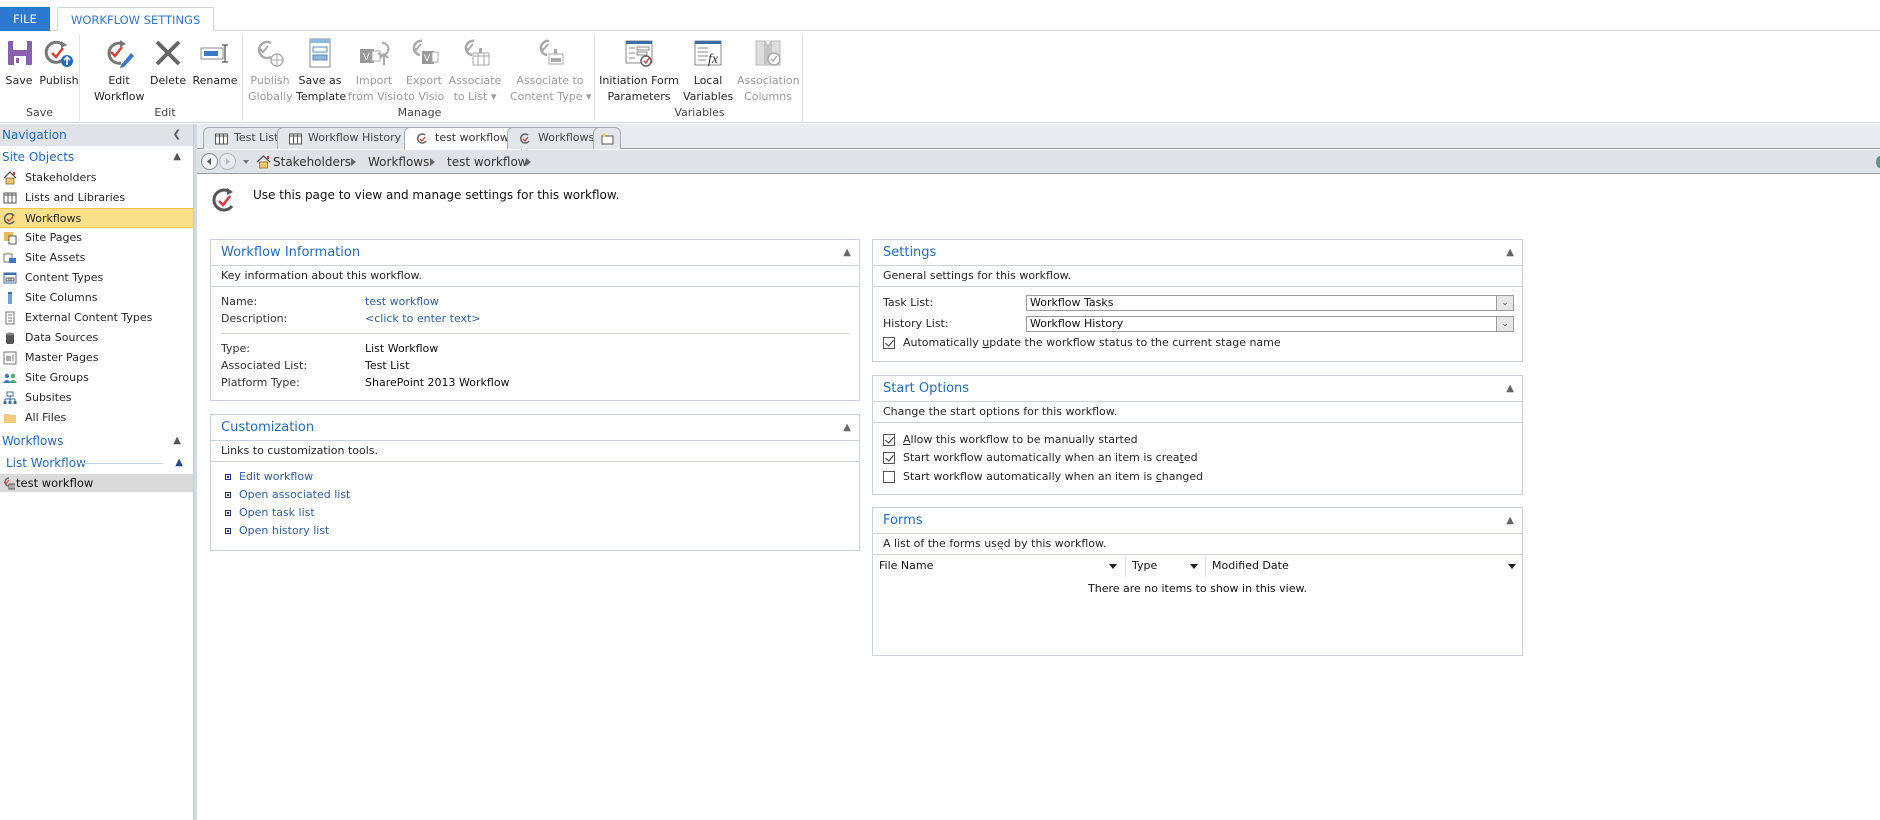 The image size is (1880, 820). I want to click on pane-splitter, so click(195, 472).